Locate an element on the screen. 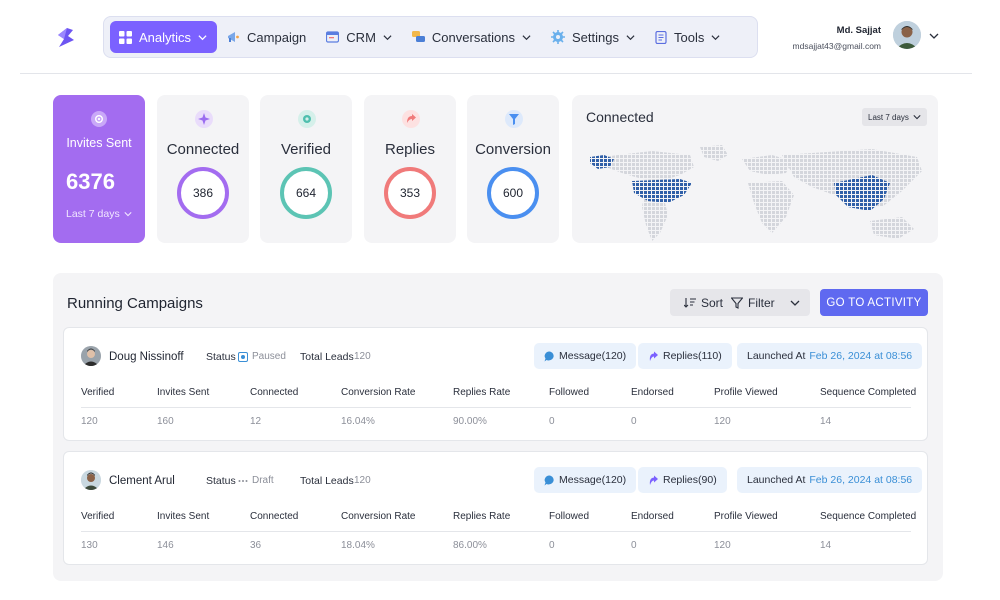  campaign-name: Doug Nissinoff is located at coordinates (146, 357).